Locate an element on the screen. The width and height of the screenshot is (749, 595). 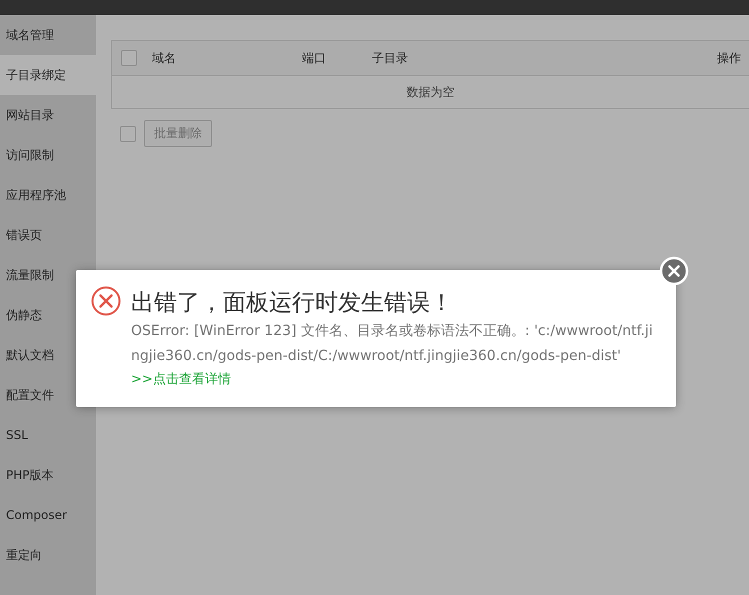
column-header: 子目录 is located at coordinates (390, 58).